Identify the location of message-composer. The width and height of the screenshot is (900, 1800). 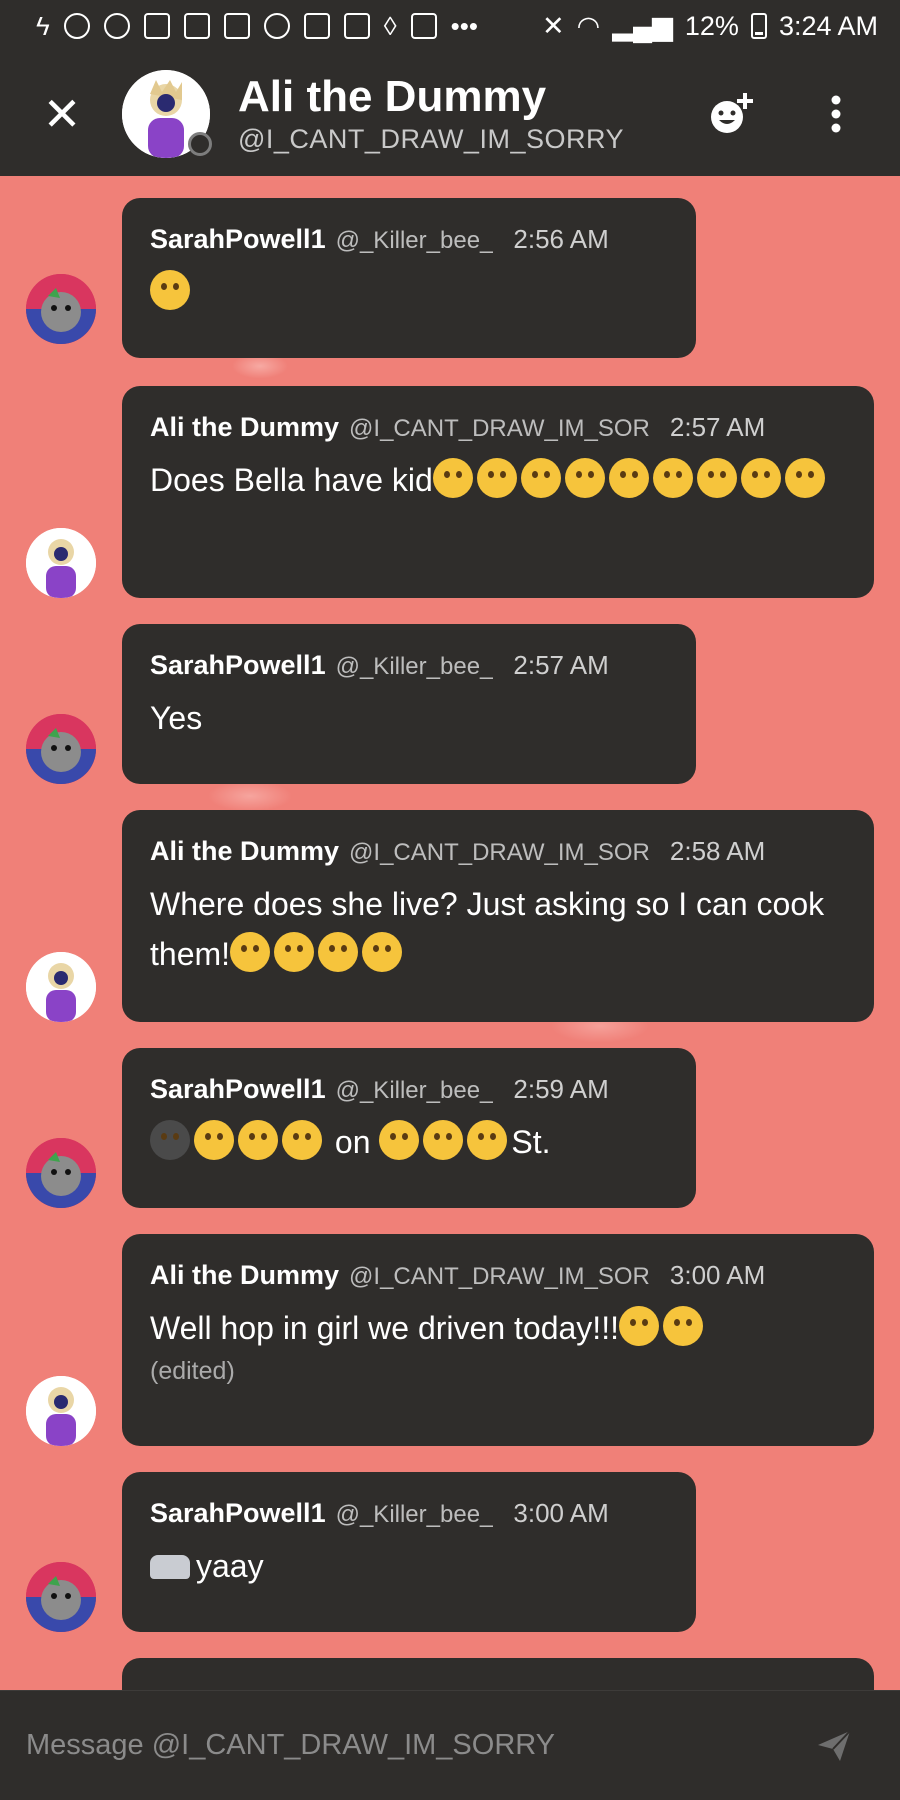
(450, 1745).